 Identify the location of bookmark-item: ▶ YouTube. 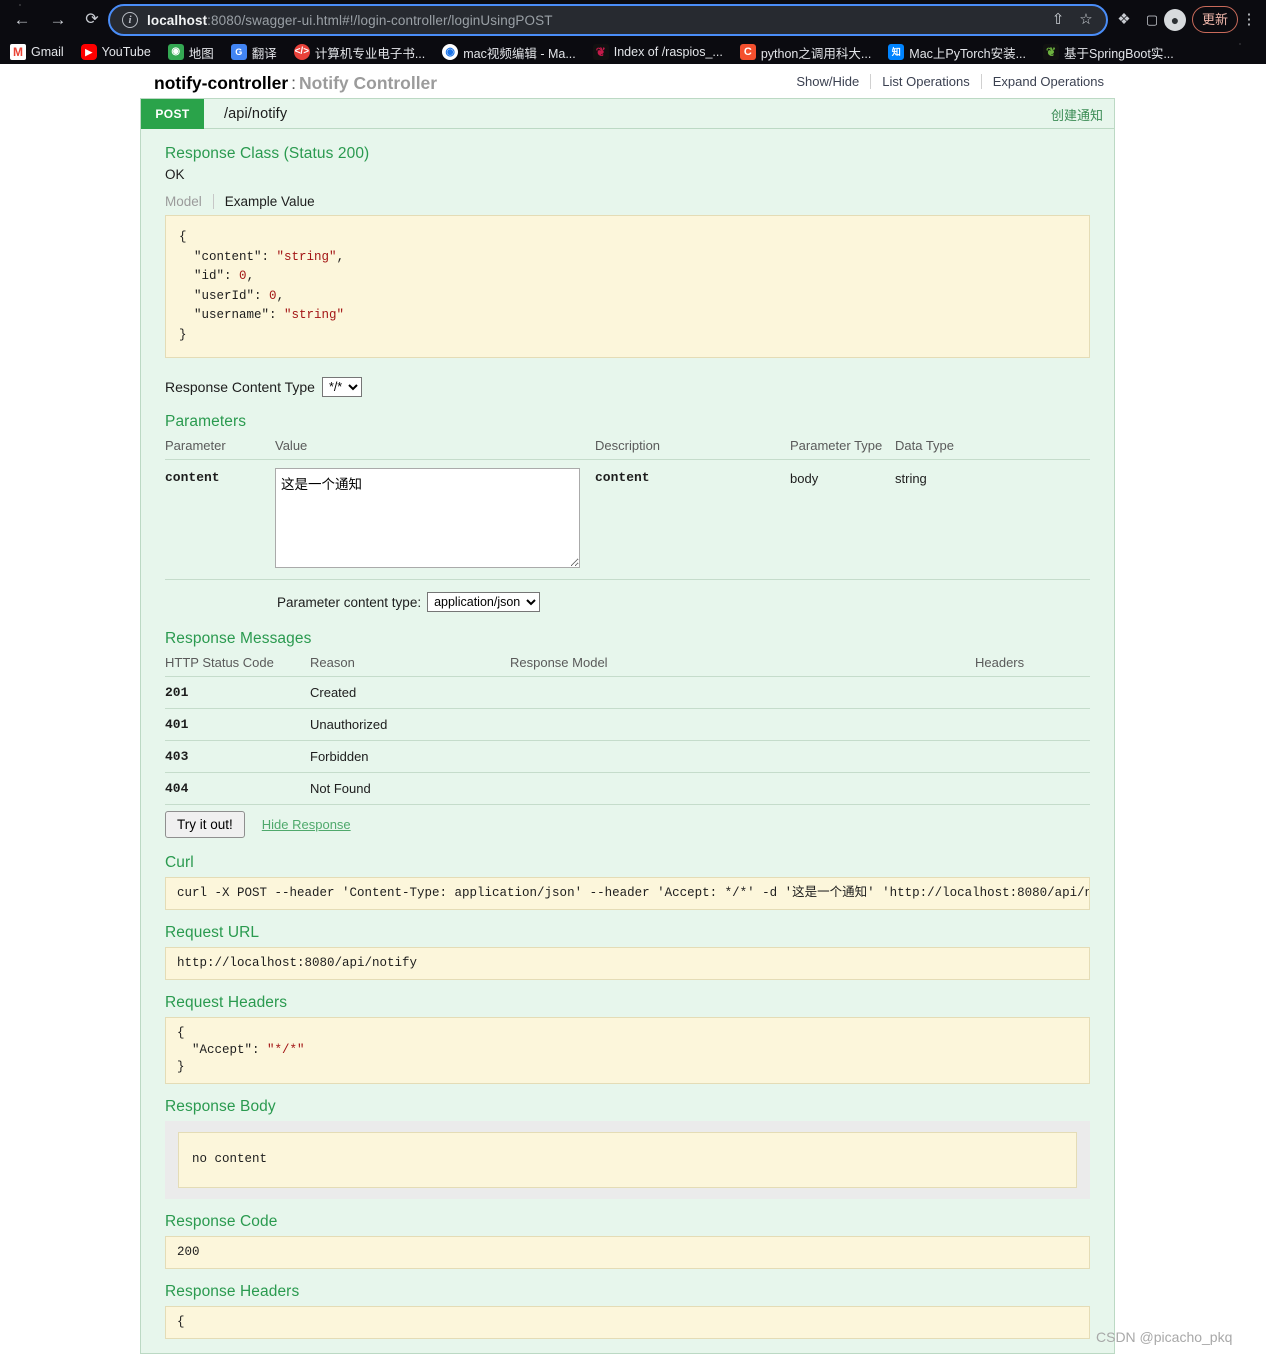
(115, 52).